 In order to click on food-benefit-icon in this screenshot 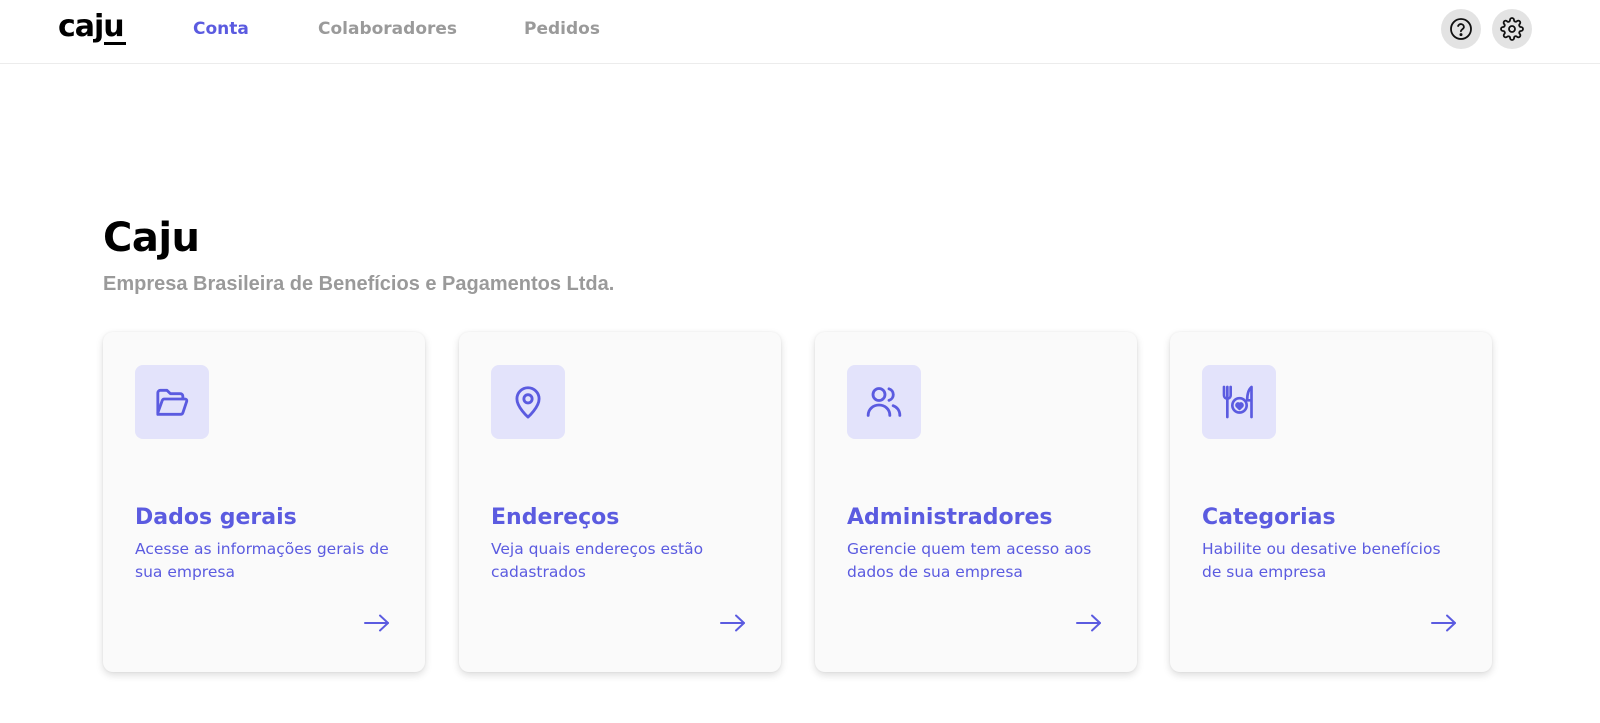, I will do `click(1237, 402)`.